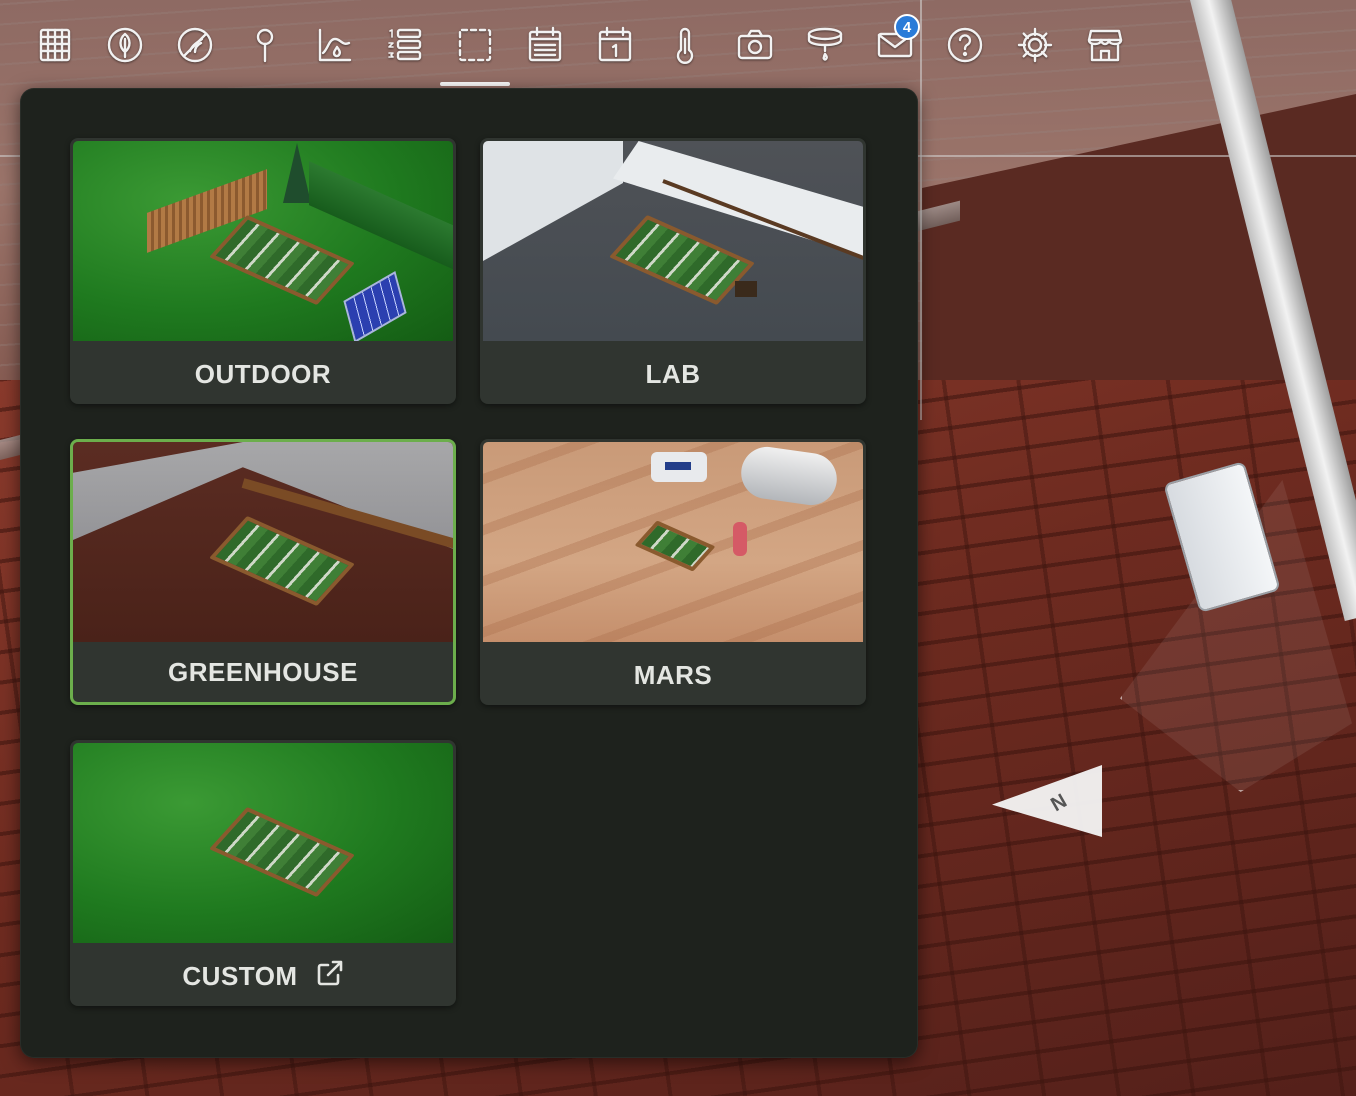 Image resolution: width=1356 pixels, height=1096 pixels. I want to click on plants-button, so click(125, 45).